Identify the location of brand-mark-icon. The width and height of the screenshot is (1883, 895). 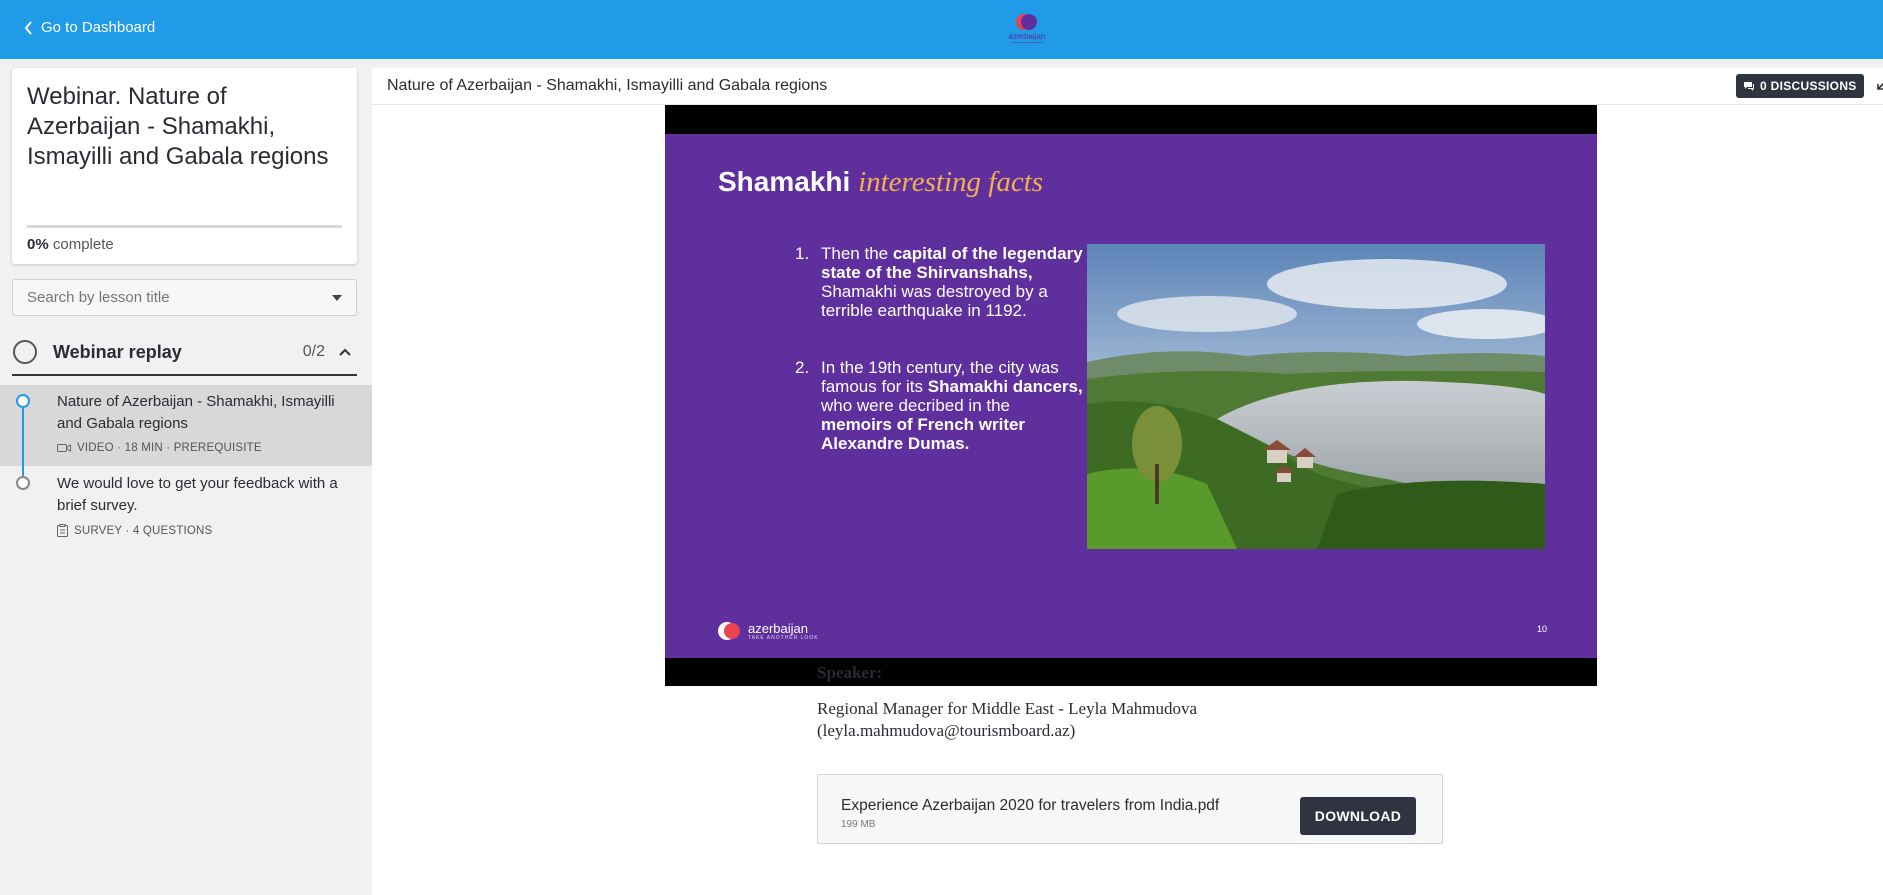
(729, 631).